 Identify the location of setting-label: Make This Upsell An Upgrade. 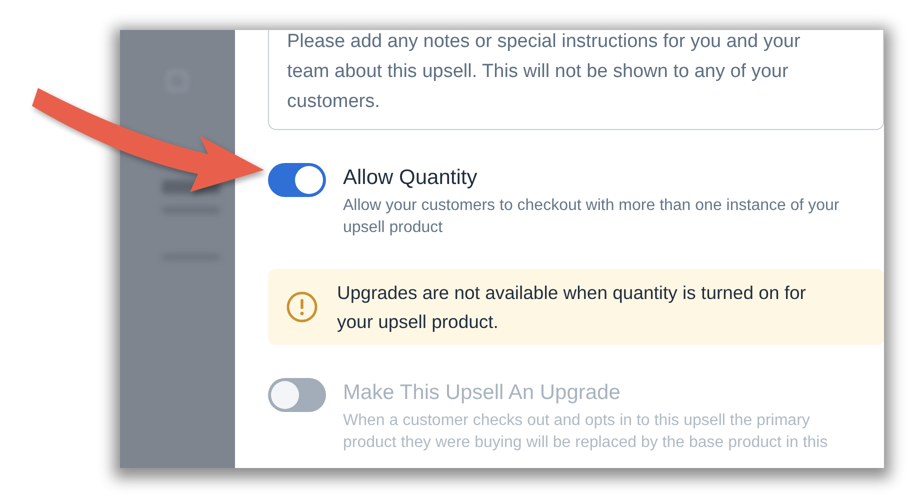
(482, 393).